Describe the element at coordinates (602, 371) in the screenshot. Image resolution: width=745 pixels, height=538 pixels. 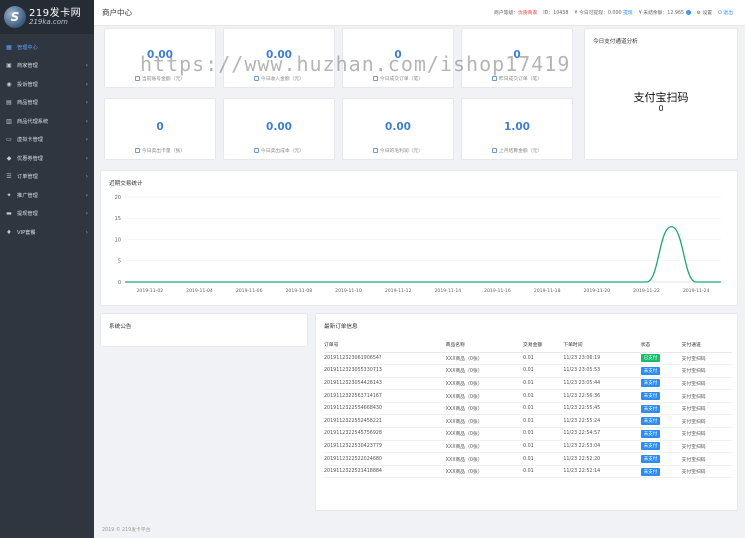
I see `table-cell: 11/23 23:05:53` at that location.